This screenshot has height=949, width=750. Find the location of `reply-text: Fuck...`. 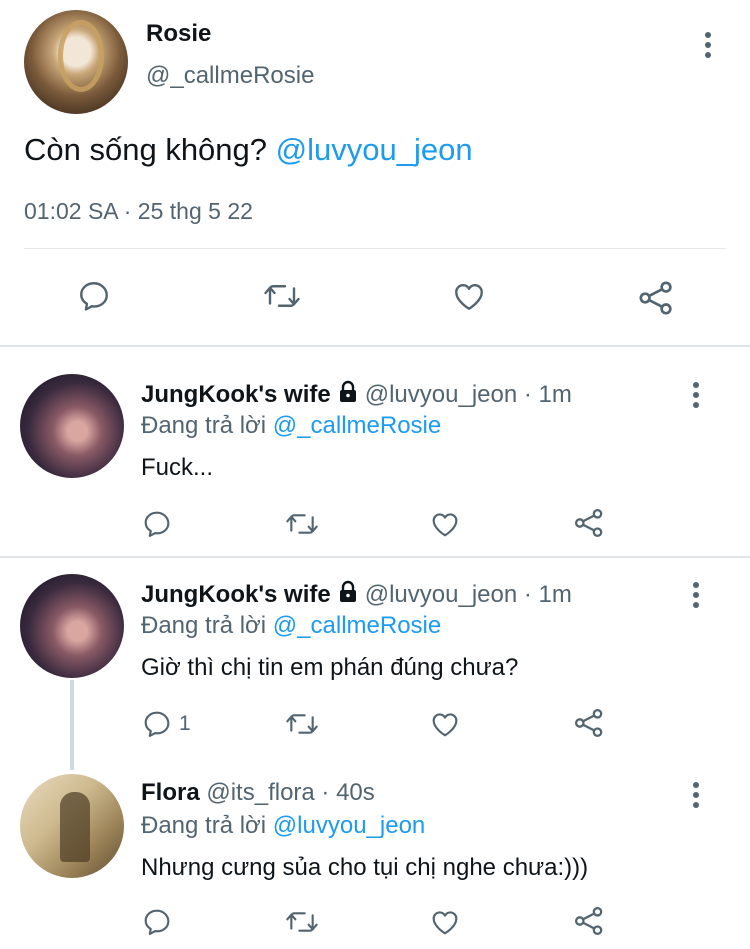

reply-text: Fuck... is located at coordinates (177, 467).